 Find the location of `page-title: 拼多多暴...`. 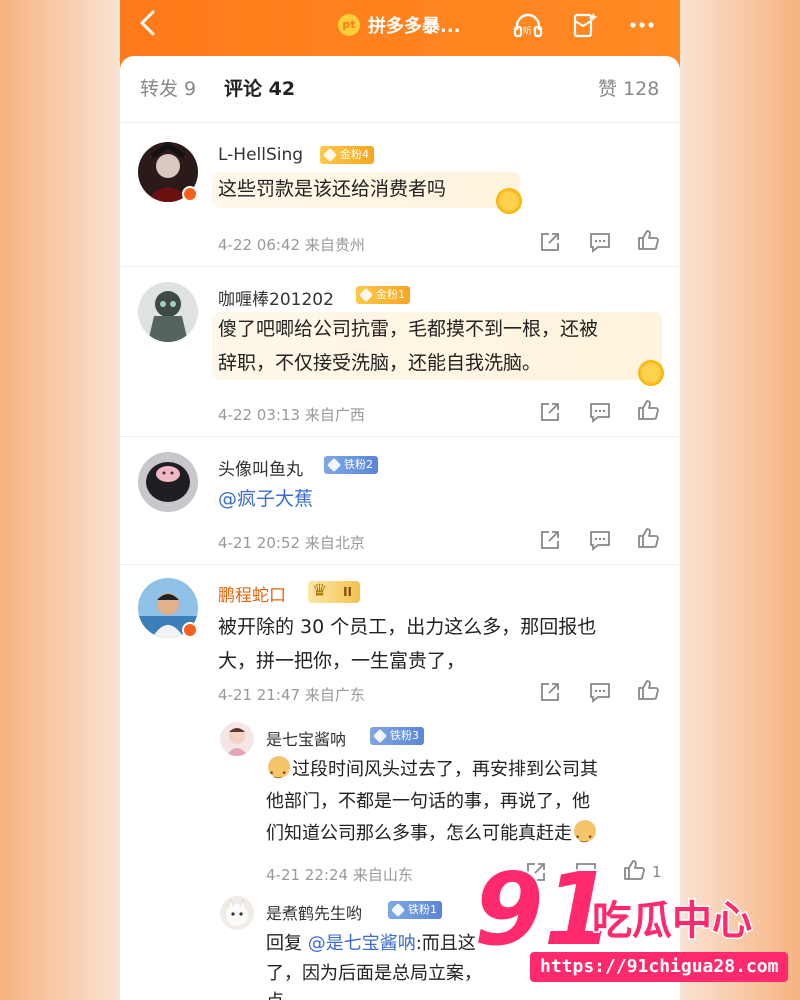

page-title: 拼多多暴... is located at coordinates (414, 26).